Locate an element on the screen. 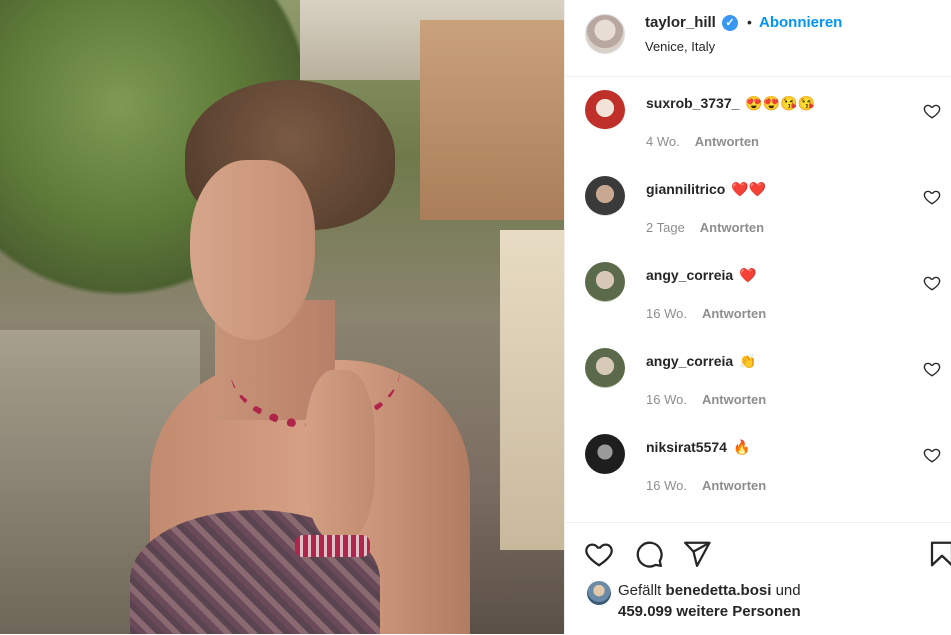 Image resolution: width=951 pixels, height=635 pixels. commenter-username: suxrob_3737_ is located at coordinates (692, 103).